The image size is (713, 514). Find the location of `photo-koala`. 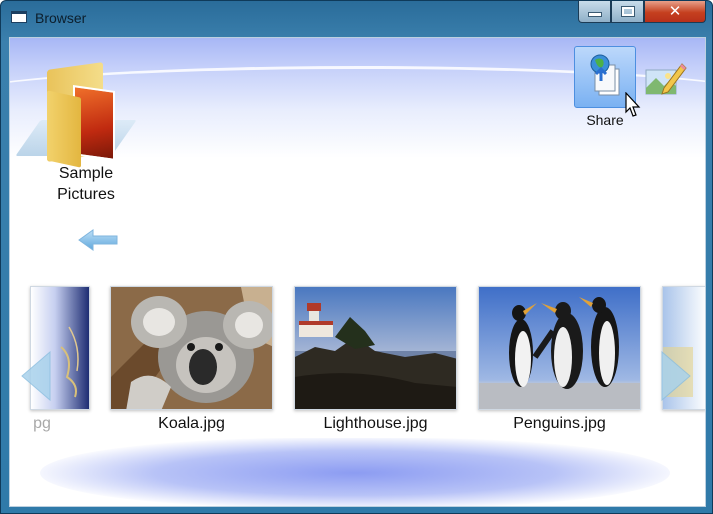

photo-koala is located at coordinates (191, 348).